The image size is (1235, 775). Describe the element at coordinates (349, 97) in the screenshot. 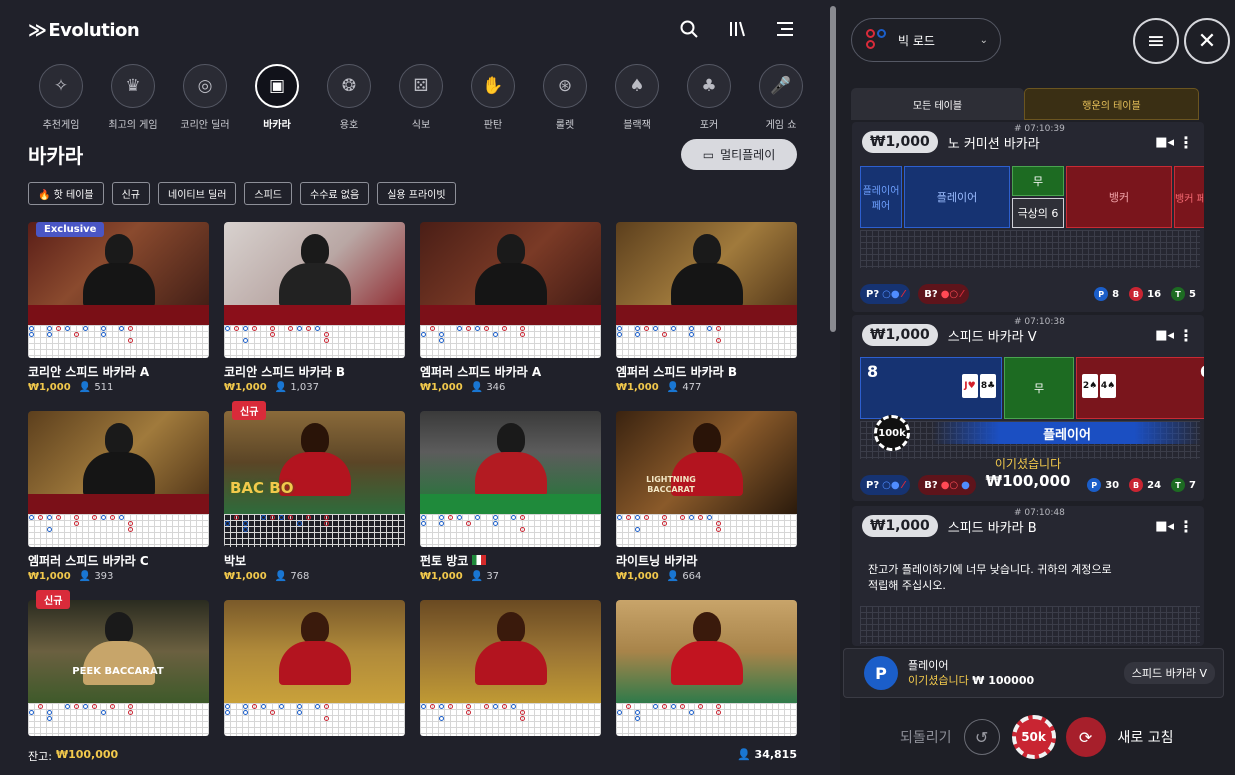

I see `category-dragon-tiger: ❂ 용호` at that location.